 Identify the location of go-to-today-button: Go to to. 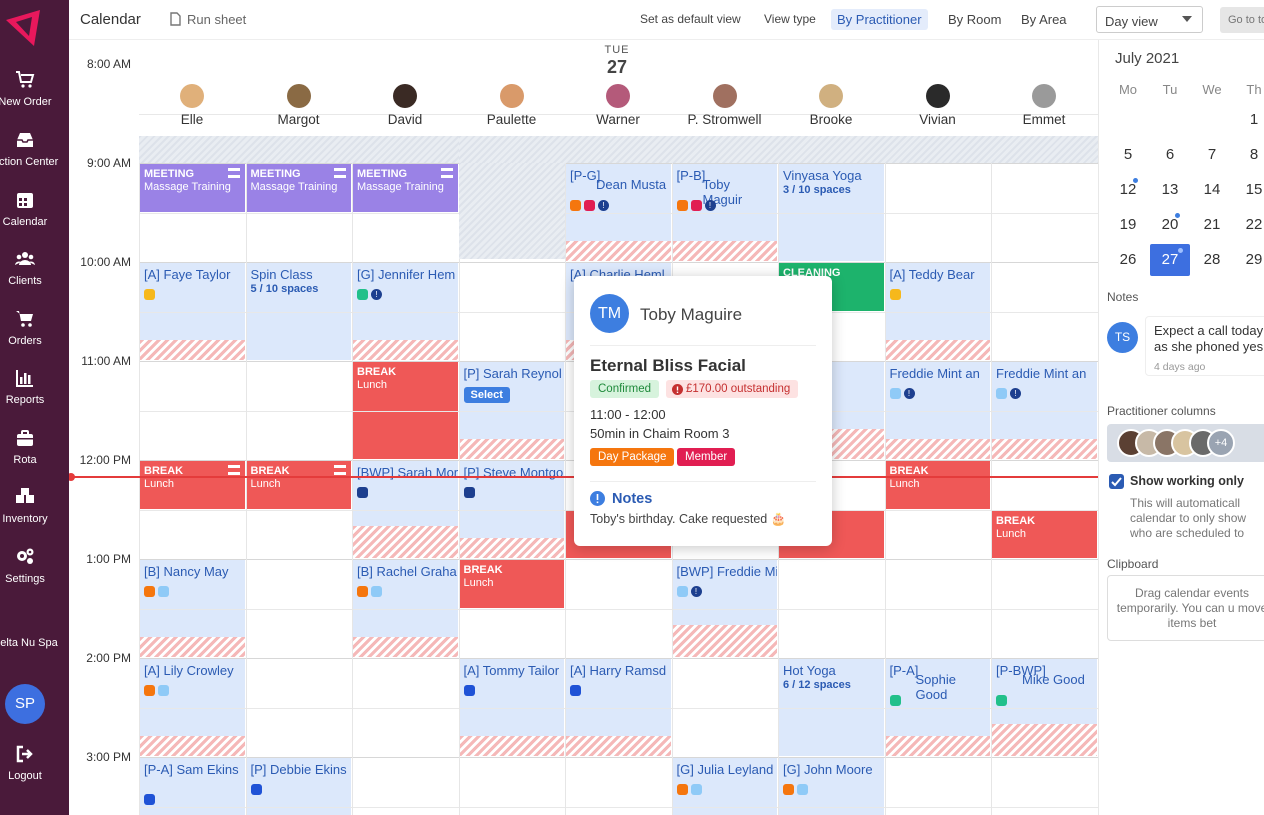
(1242, 20).